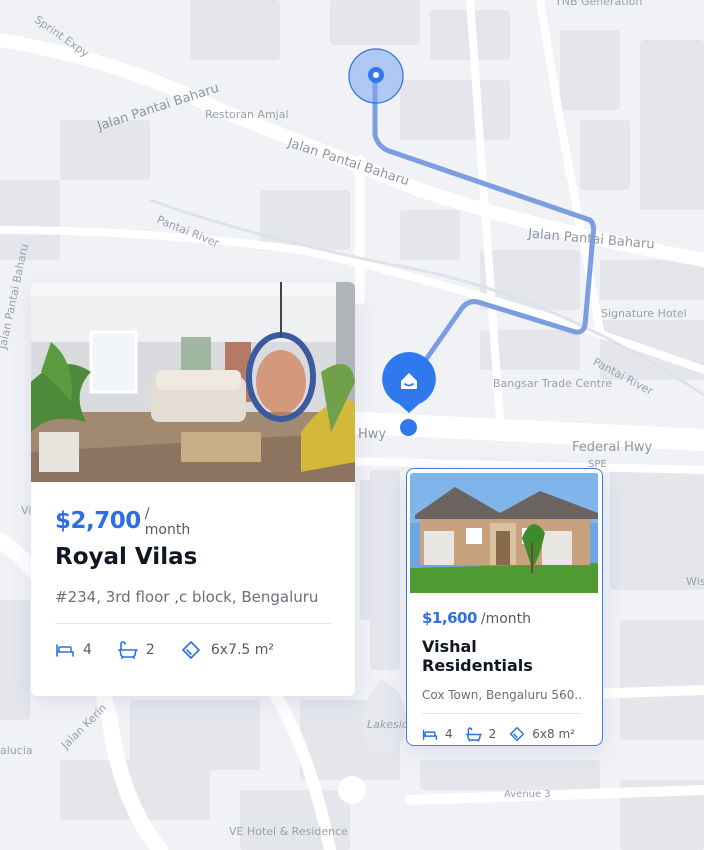 The height and width of the screenshot is (850, 704). What do you see at coordinates (288, 831) in the screenshot?
I see `map-label-ve-hotel: VE Hotel & Residence` at bounding box center [288, 831].